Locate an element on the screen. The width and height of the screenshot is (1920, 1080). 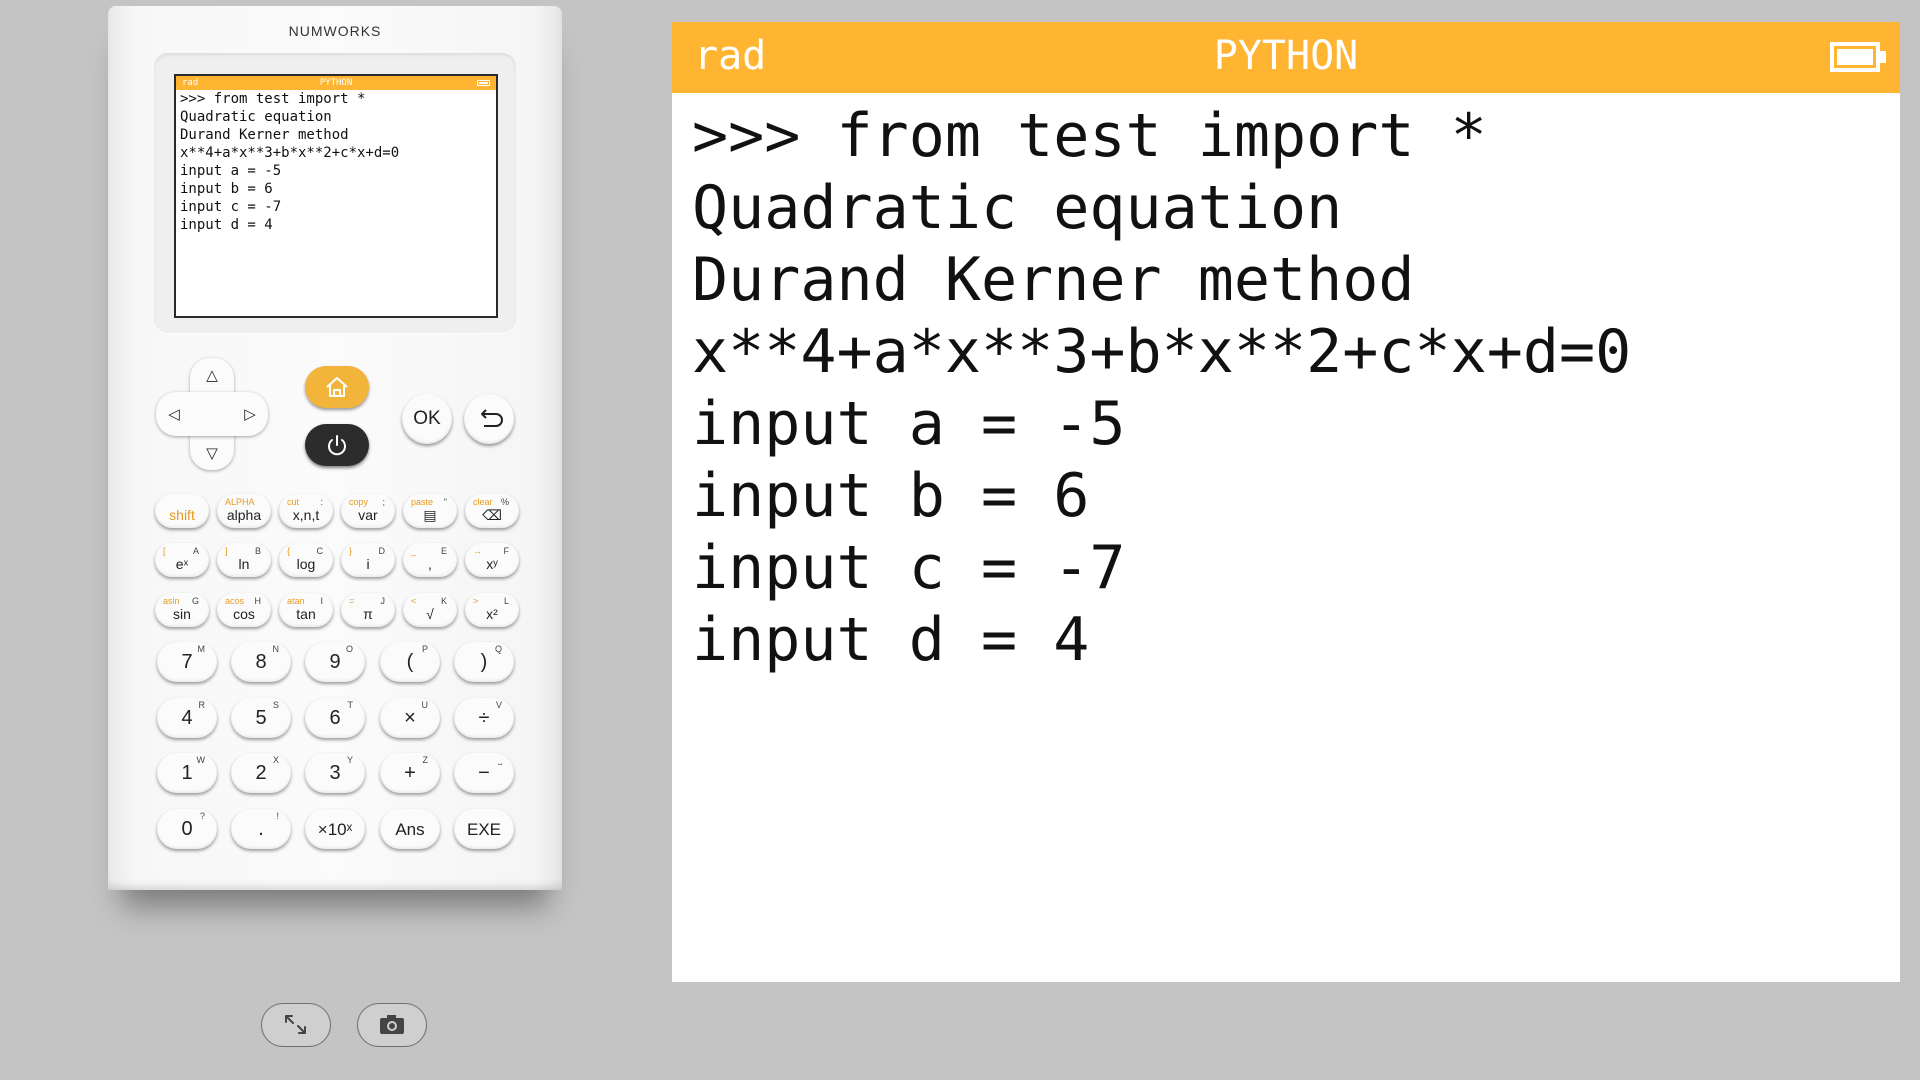
key-row2-5: → Fxʸ is located at coordinates (492, 560).